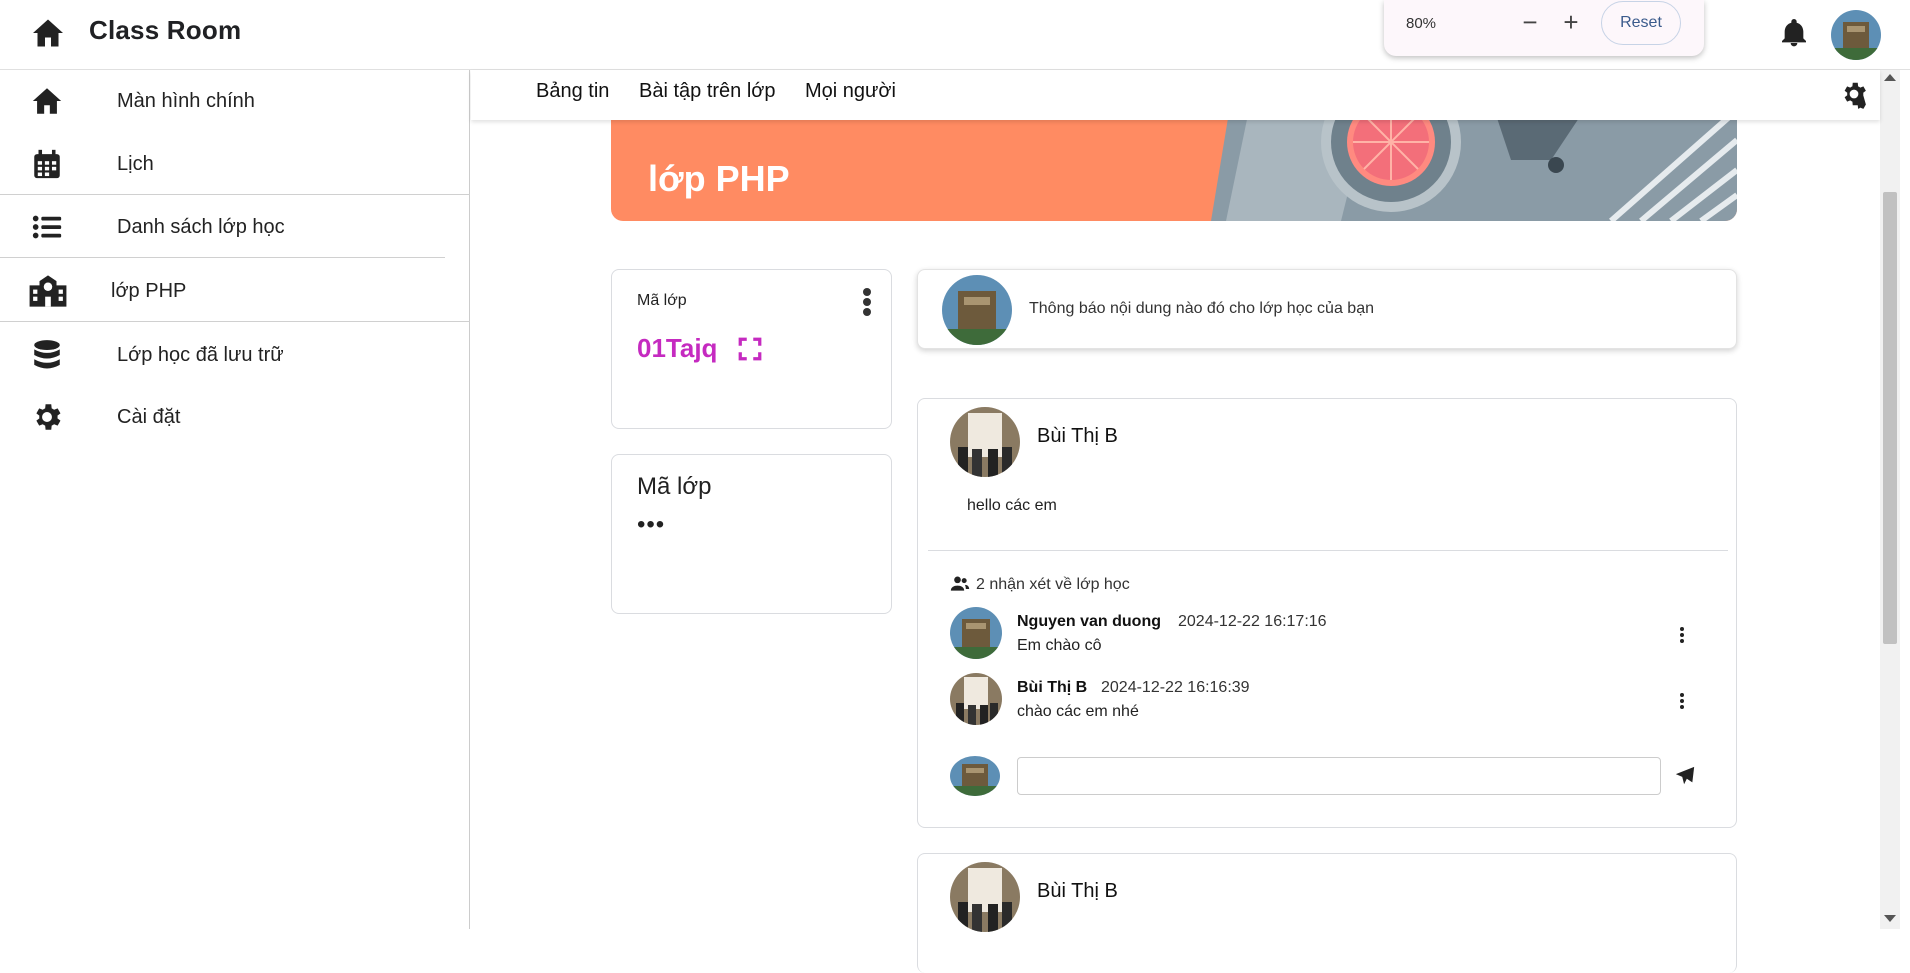 The height and width of the screenshot is (973, 1910). What do you see at coordinates (677, 348) in the screenshot?
I see `class-code-value: 01Tajq` at bounding box center [677, 348].